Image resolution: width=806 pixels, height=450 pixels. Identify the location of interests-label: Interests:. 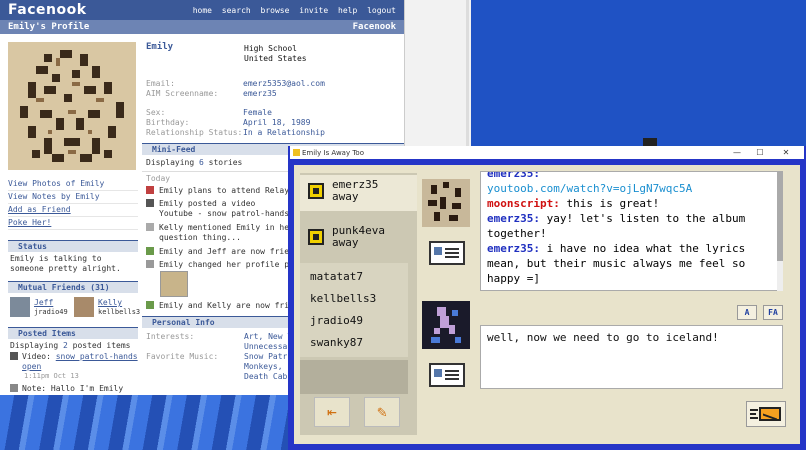
(170, 336).